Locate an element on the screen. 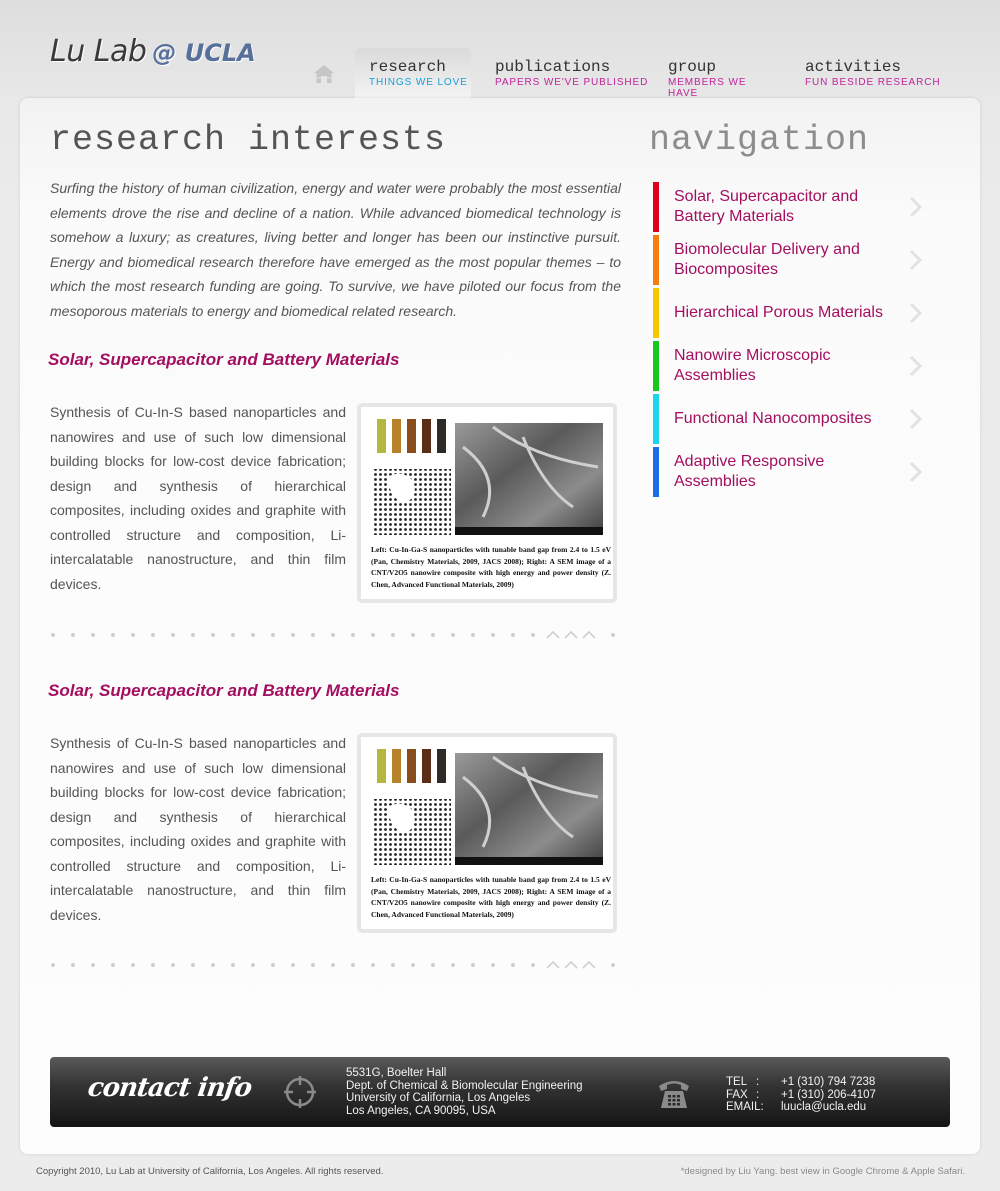  address-line: University of California, Los Angeles is located at coordinates (438, 1098).